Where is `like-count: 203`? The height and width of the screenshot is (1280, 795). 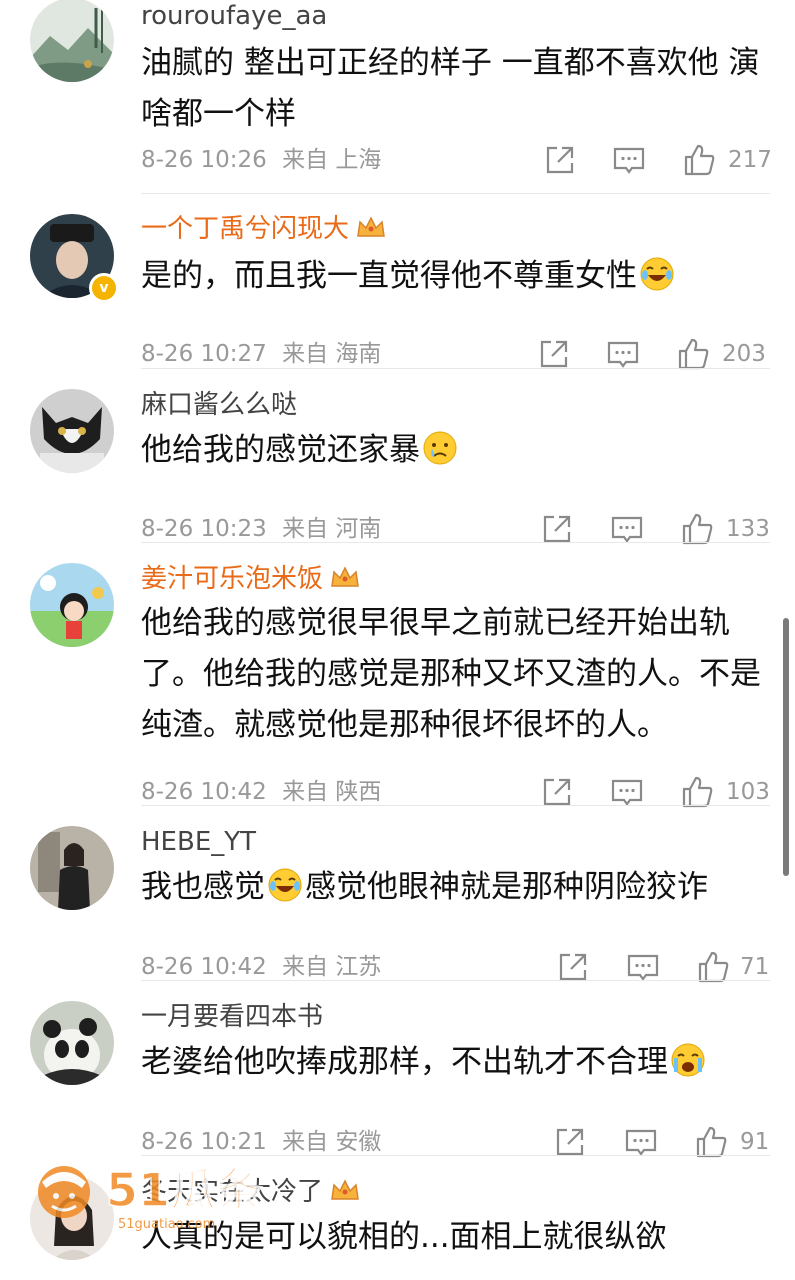
like-count: 203 is located at coordinates (744, 354).